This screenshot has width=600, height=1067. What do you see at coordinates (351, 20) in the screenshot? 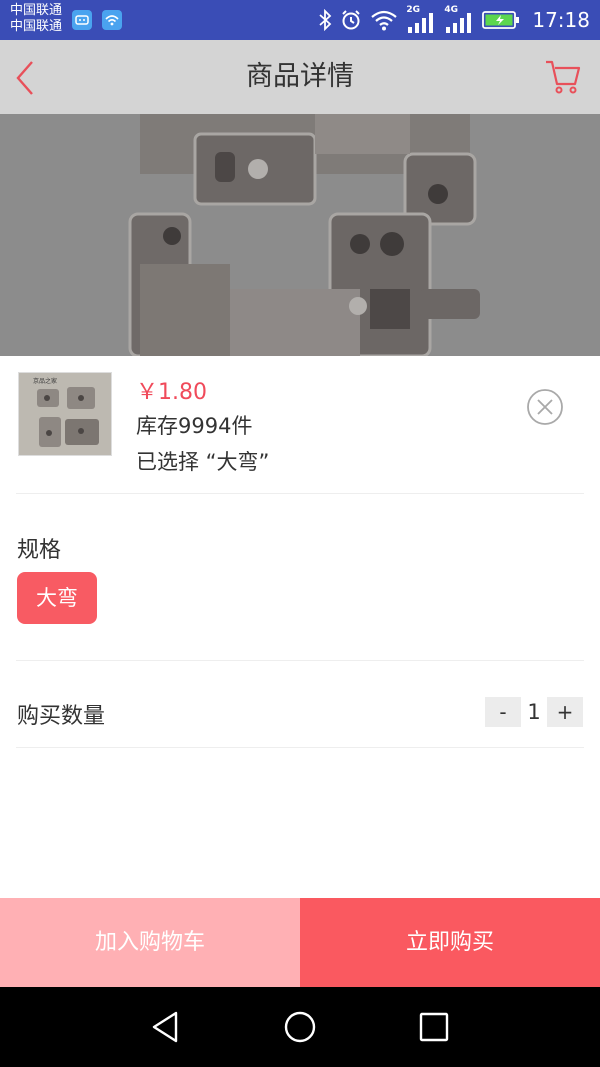
I see `alarm-icon` at bounding box center [351, 20].